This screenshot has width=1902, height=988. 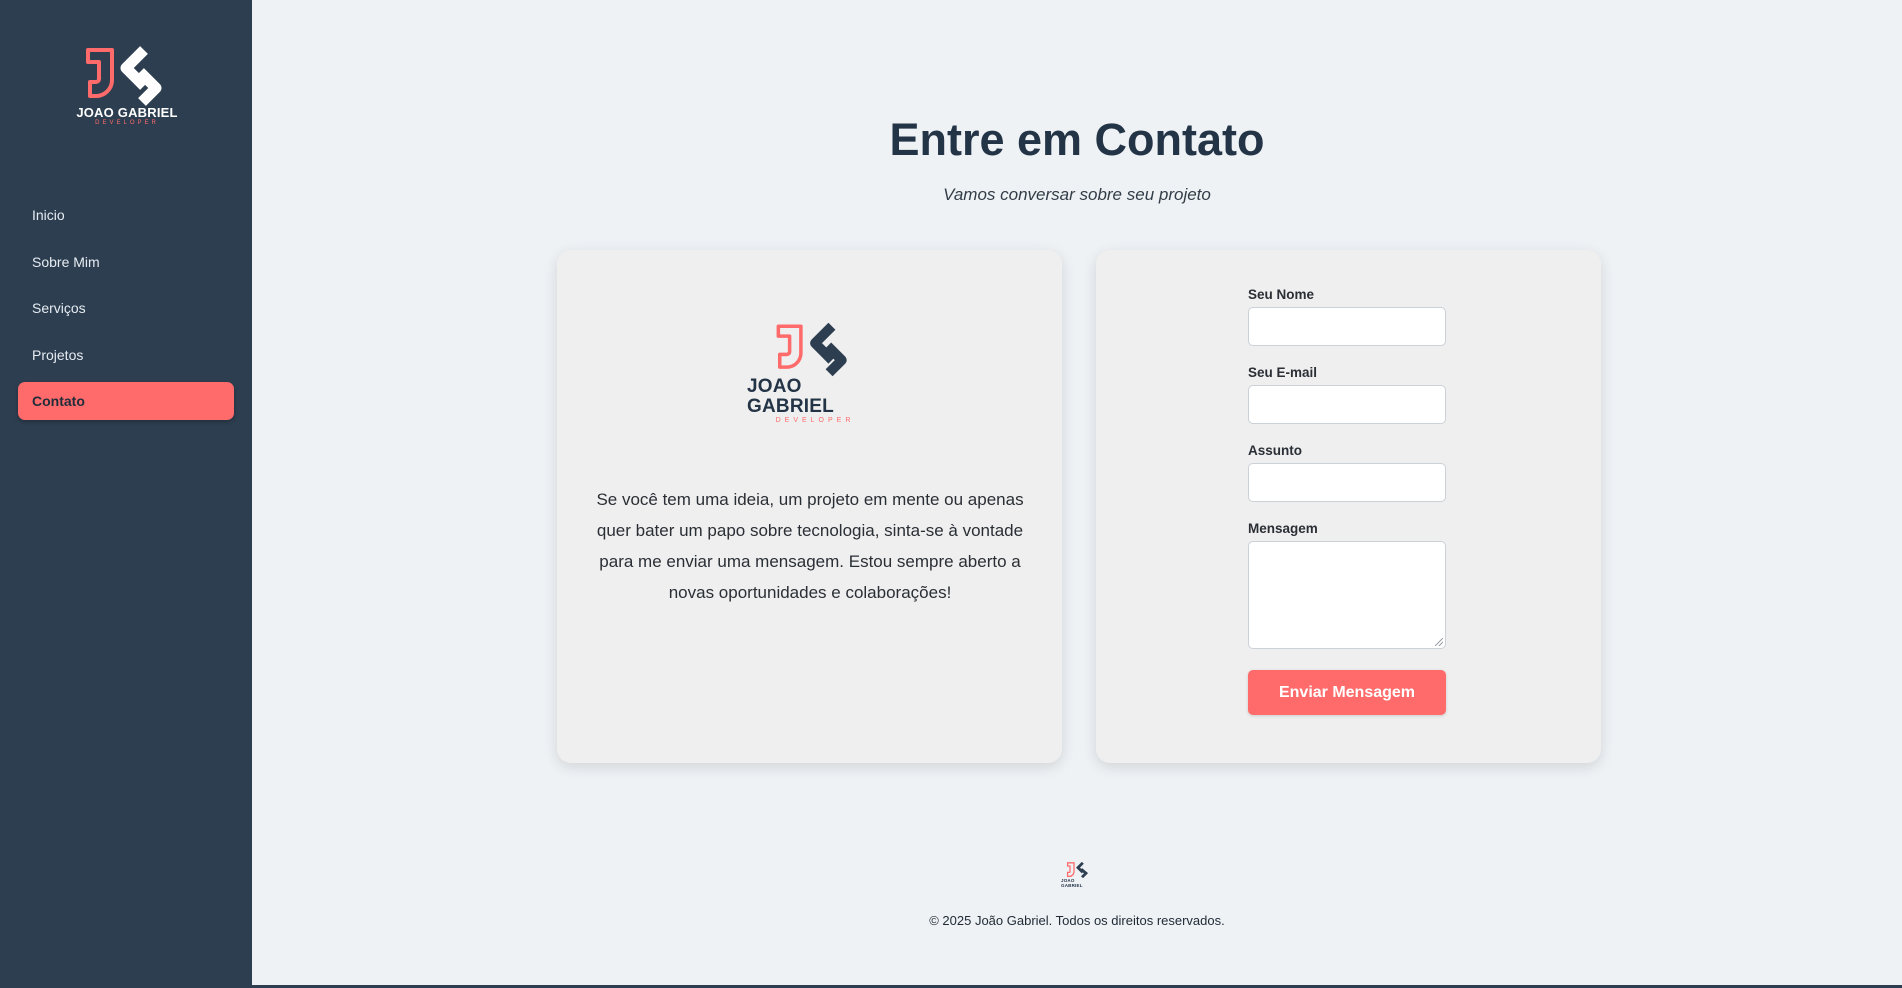 I want to click on sidebar-item-projetos: Projetos, so click(x=126, y=355).